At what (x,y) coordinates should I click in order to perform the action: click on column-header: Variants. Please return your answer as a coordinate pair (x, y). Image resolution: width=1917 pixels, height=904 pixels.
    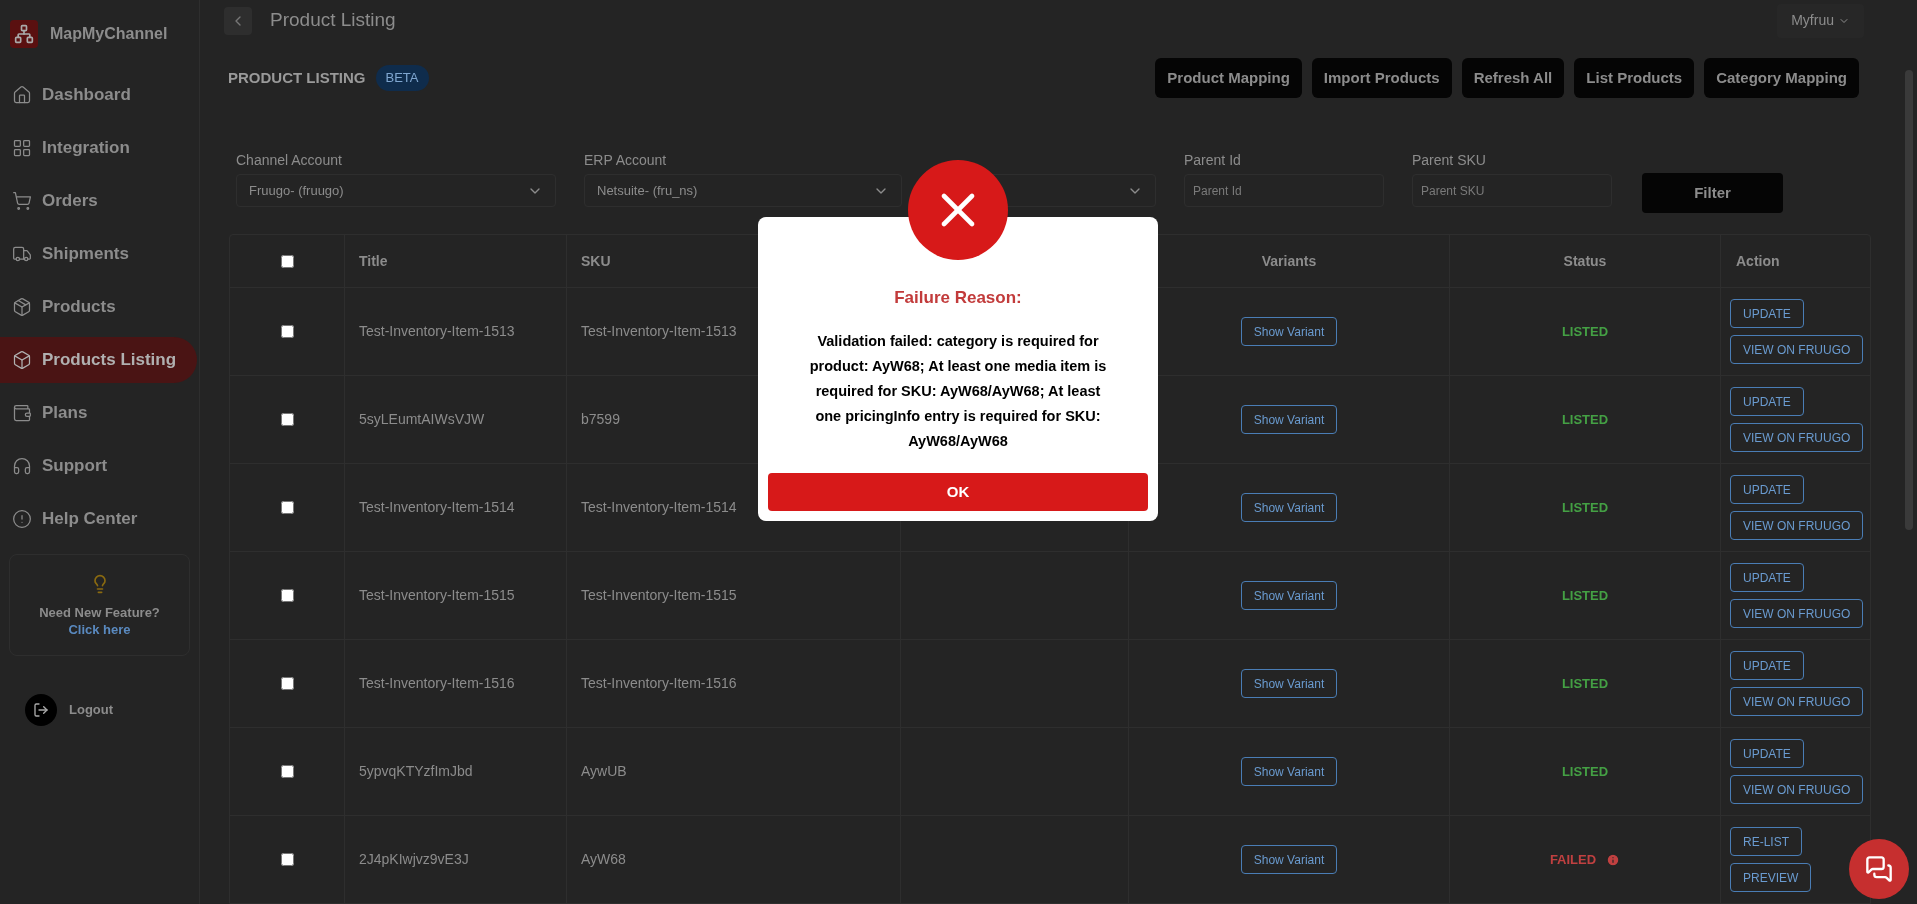
    Looking at the image, I should click on (1289, 261).